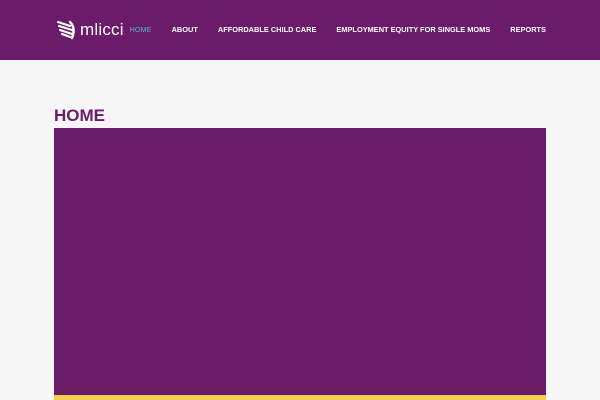  I want to click on site-logo: mlicci, so click(90, 29).